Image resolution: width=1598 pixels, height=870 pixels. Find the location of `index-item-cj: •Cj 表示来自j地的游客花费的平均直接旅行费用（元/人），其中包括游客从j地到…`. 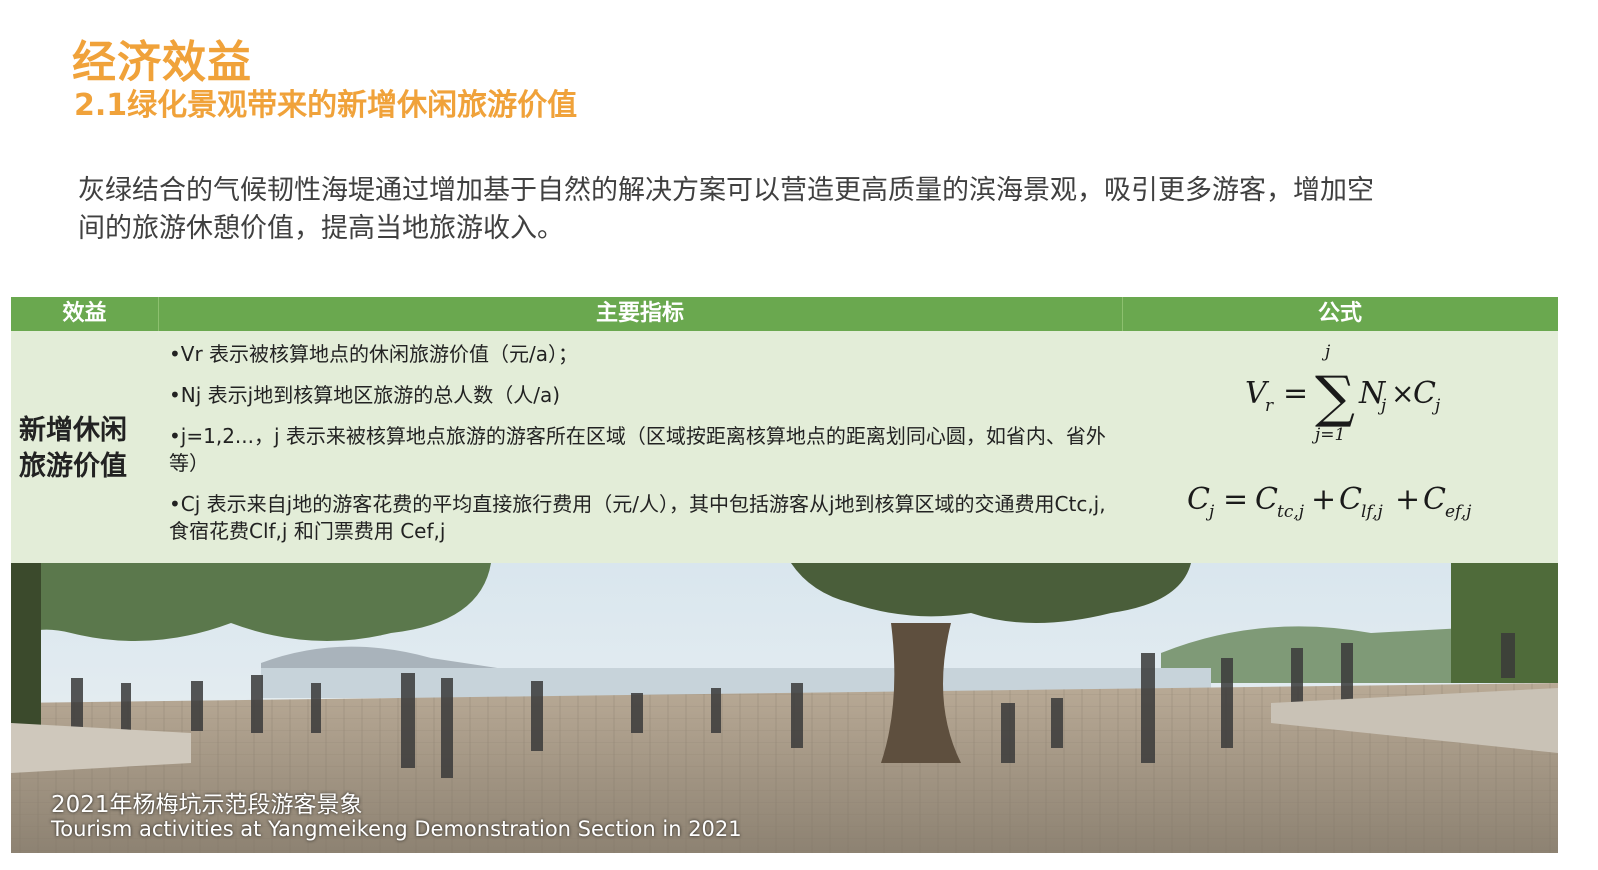

index-item-cj: •Cj 表示来自j地的游客花费的平均直接旅行费用（元/人），其中包括游客从j地到… is located at coordinates (637, 517).